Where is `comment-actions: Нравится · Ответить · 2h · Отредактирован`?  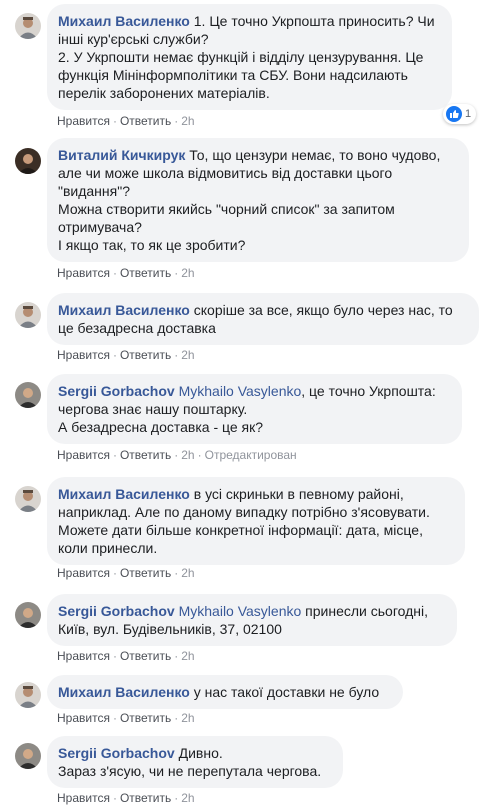 comment-actions: Нравится · Ответить · 2h · Отредактирован is located at coordinates (177, 455).